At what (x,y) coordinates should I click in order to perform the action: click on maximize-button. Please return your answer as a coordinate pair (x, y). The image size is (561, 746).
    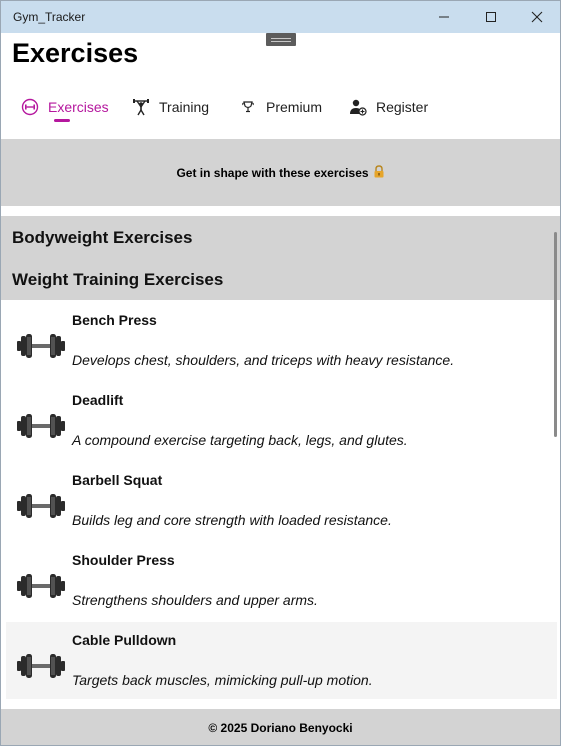
    Looking at the image, I should click on (491, 17).